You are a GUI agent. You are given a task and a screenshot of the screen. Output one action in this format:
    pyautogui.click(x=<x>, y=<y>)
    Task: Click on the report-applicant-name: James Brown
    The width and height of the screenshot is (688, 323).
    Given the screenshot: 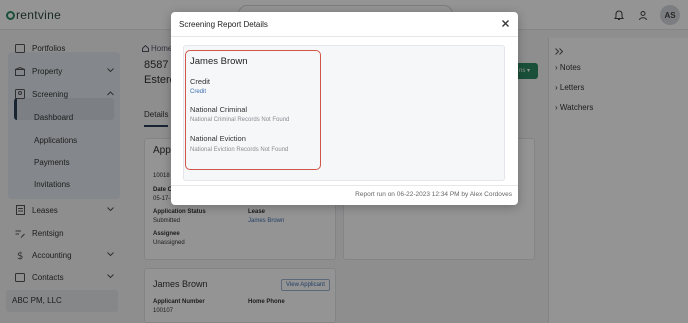 What is the action you would take?
    pyautogui.click(x=219, y=61)
    